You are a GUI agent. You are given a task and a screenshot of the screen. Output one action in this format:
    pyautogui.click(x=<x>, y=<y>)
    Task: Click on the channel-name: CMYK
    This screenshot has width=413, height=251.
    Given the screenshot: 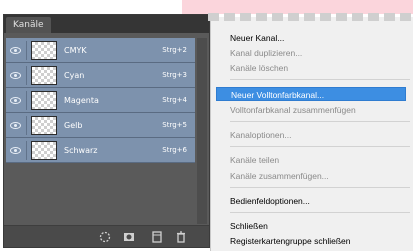 What is the action you would take?
    pyautogui.click(x=75, y=50)
    